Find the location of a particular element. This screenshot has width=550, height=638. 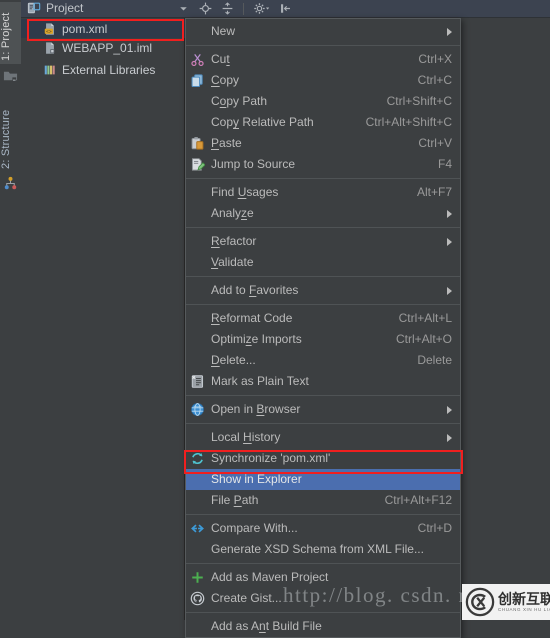

project-panel-toolbar is located at coordinates (234, 8).